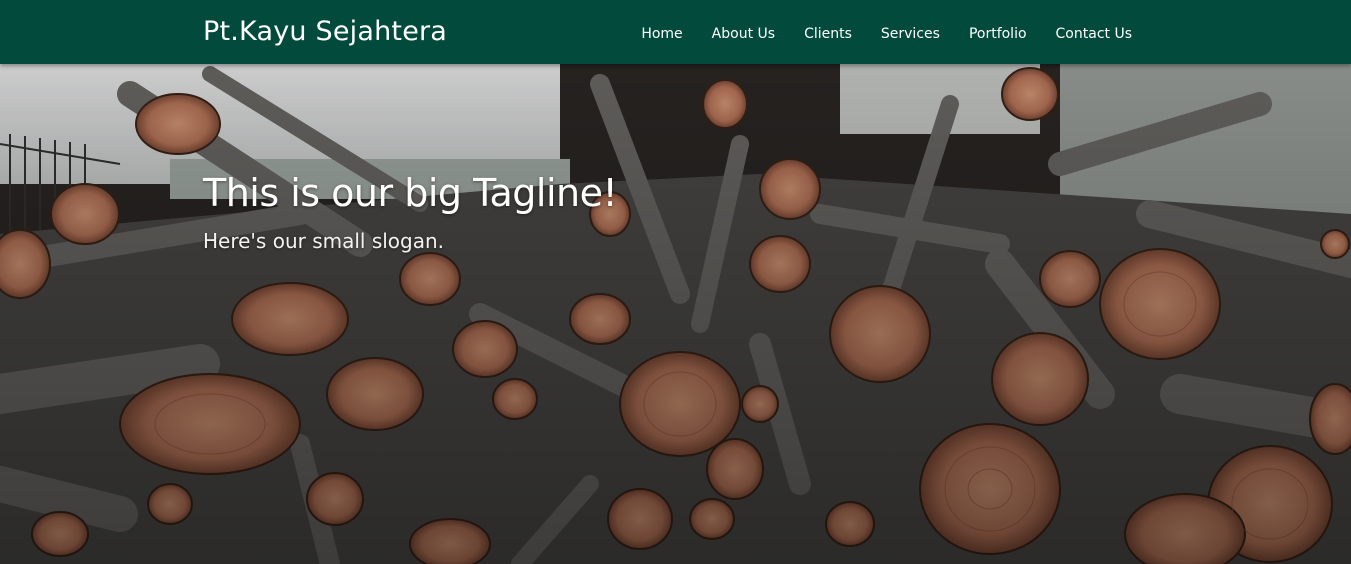 Image resolution: width=1351 pixels, height=564 pixels. I want to click on hero-slogan: Here's our small slogan., so click(324, 241).